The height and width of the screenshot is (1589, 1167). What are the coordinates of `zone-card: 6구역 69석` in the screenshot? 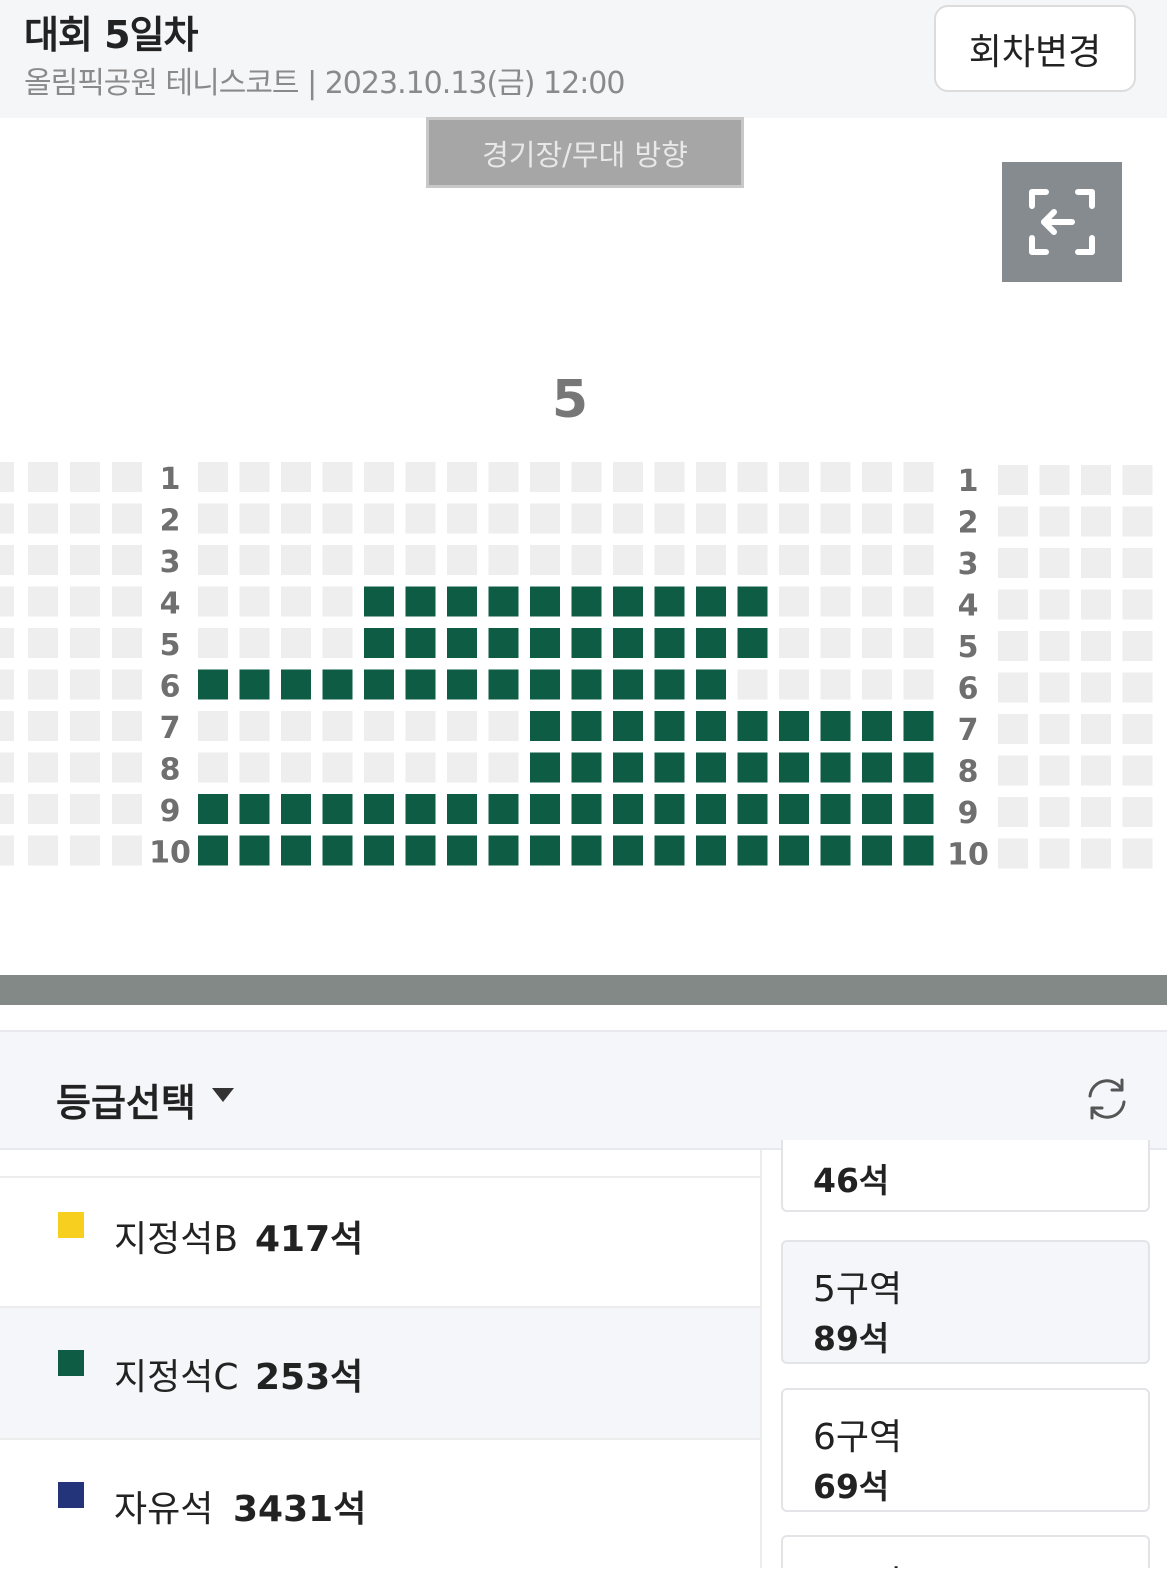 It's located at (965, 1450).